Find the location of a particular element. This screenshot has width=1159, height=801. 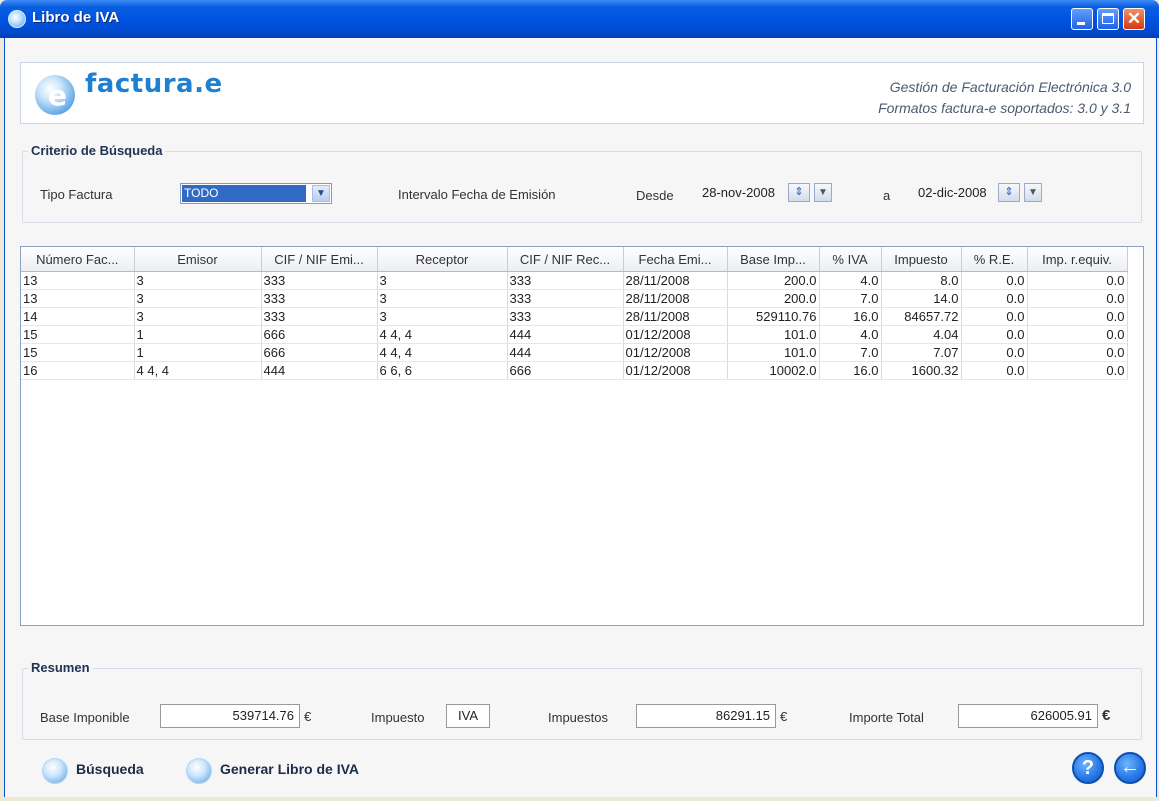

column-header: % R.E. is located at coordinates (994, 259).